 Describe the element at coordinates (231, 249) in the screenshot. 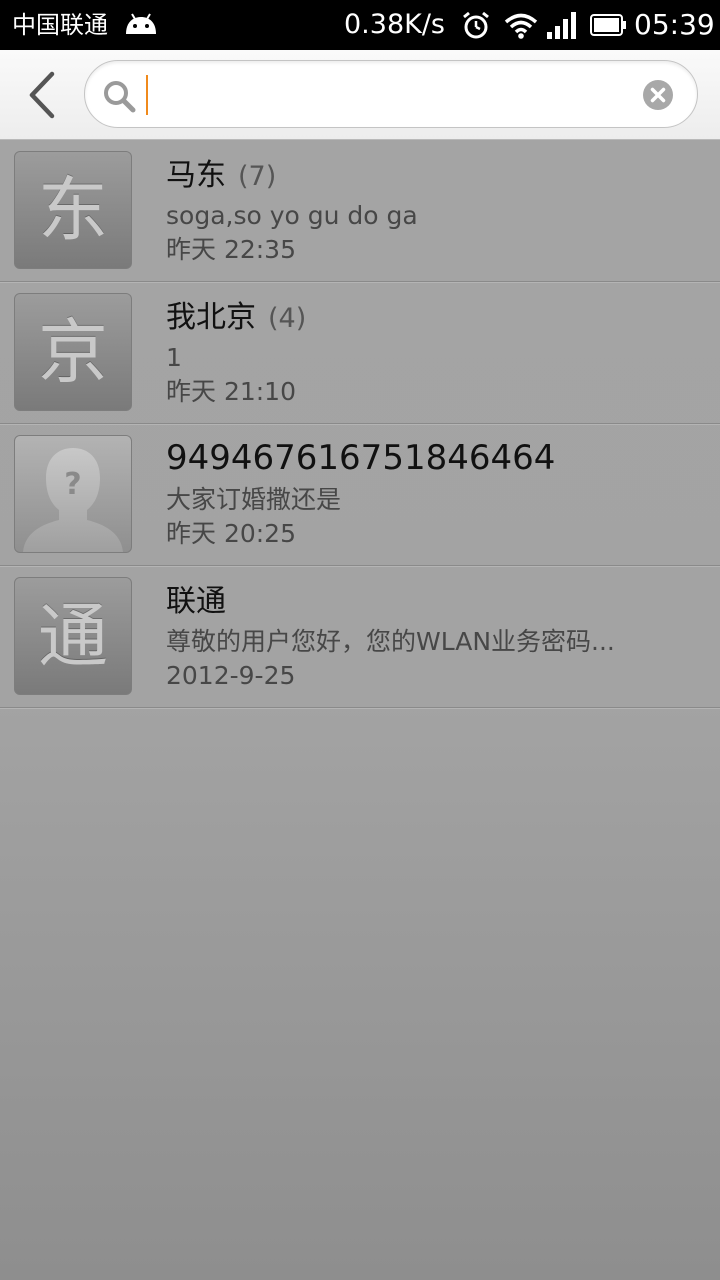

I see `message-time: 昨天 22:35` at that location.